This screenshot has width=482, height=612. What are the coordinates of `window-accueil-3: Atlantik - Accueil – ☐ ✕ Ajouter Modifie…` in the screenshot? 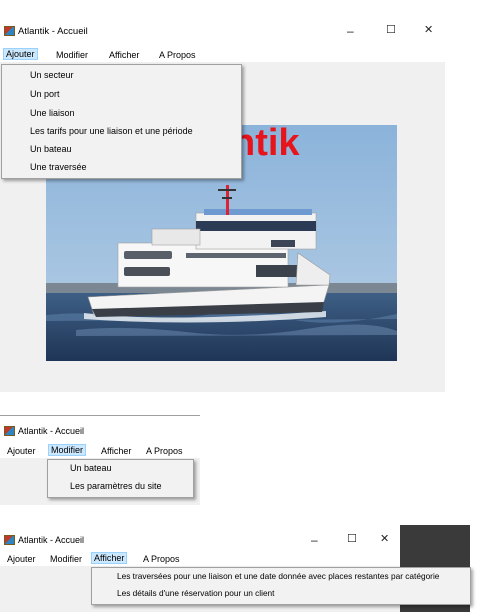 It's located at (241, 568).